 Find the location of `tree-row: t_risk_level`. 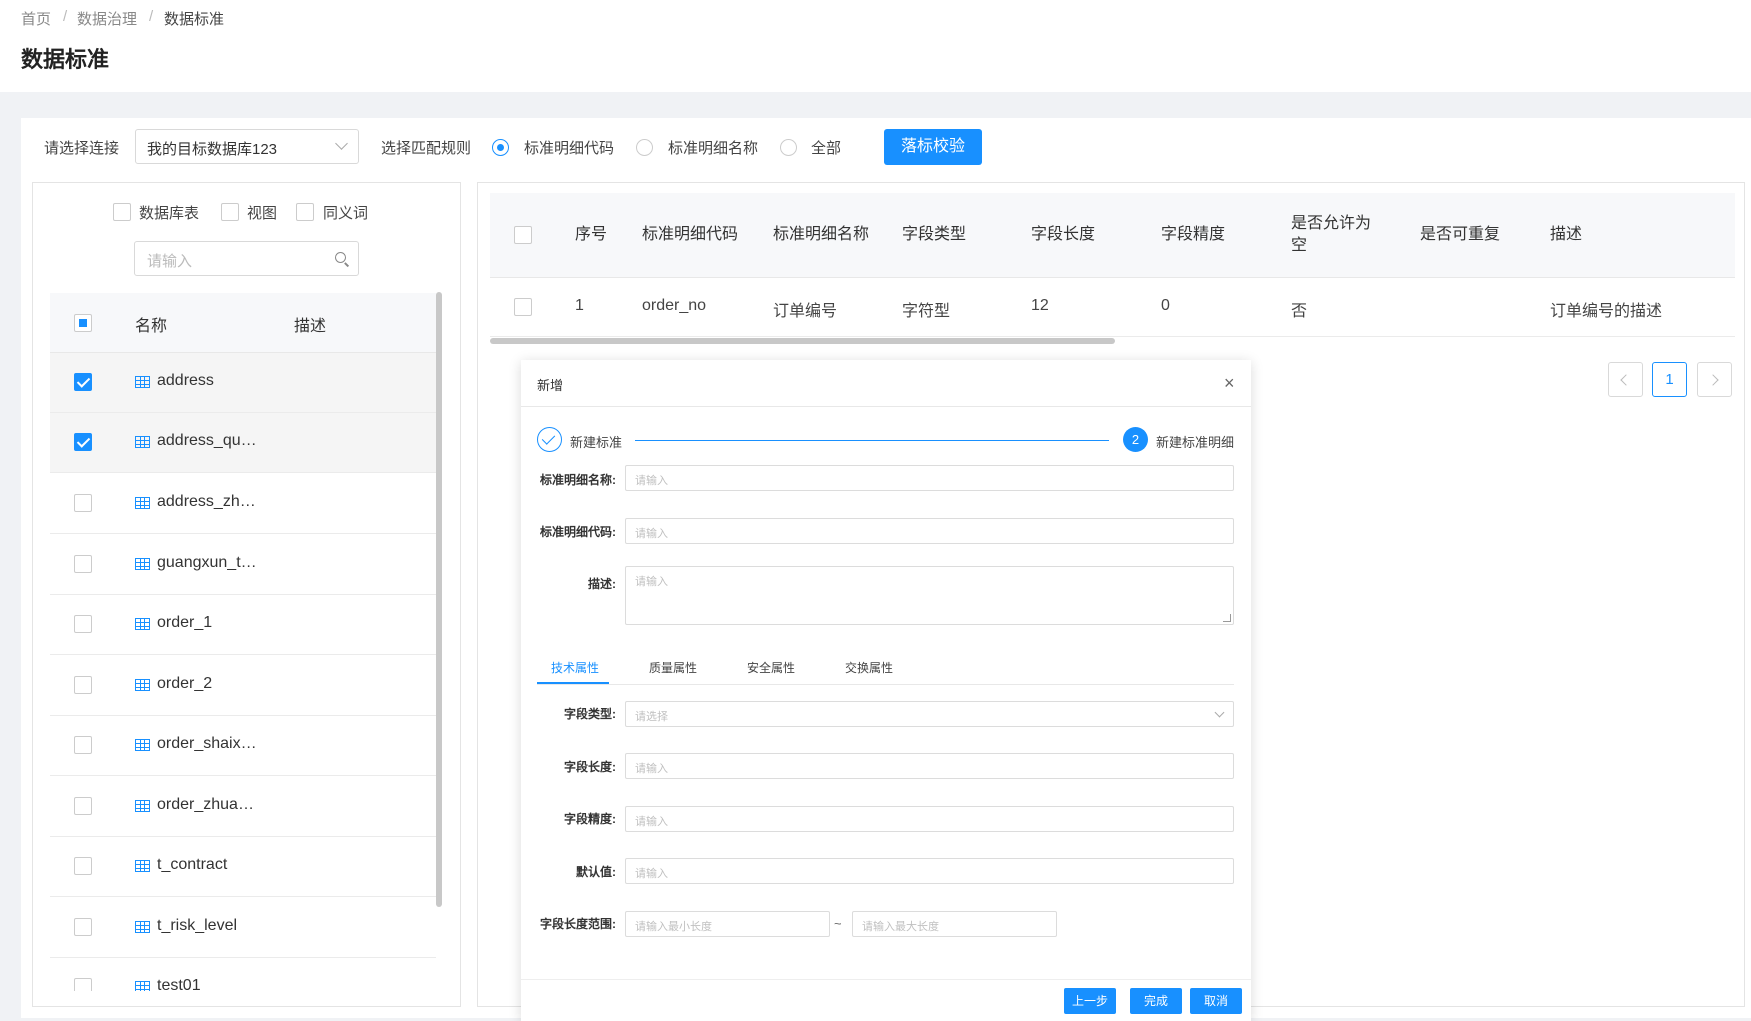

tree-row: t_risk_level is located at coordinates (243, 928).